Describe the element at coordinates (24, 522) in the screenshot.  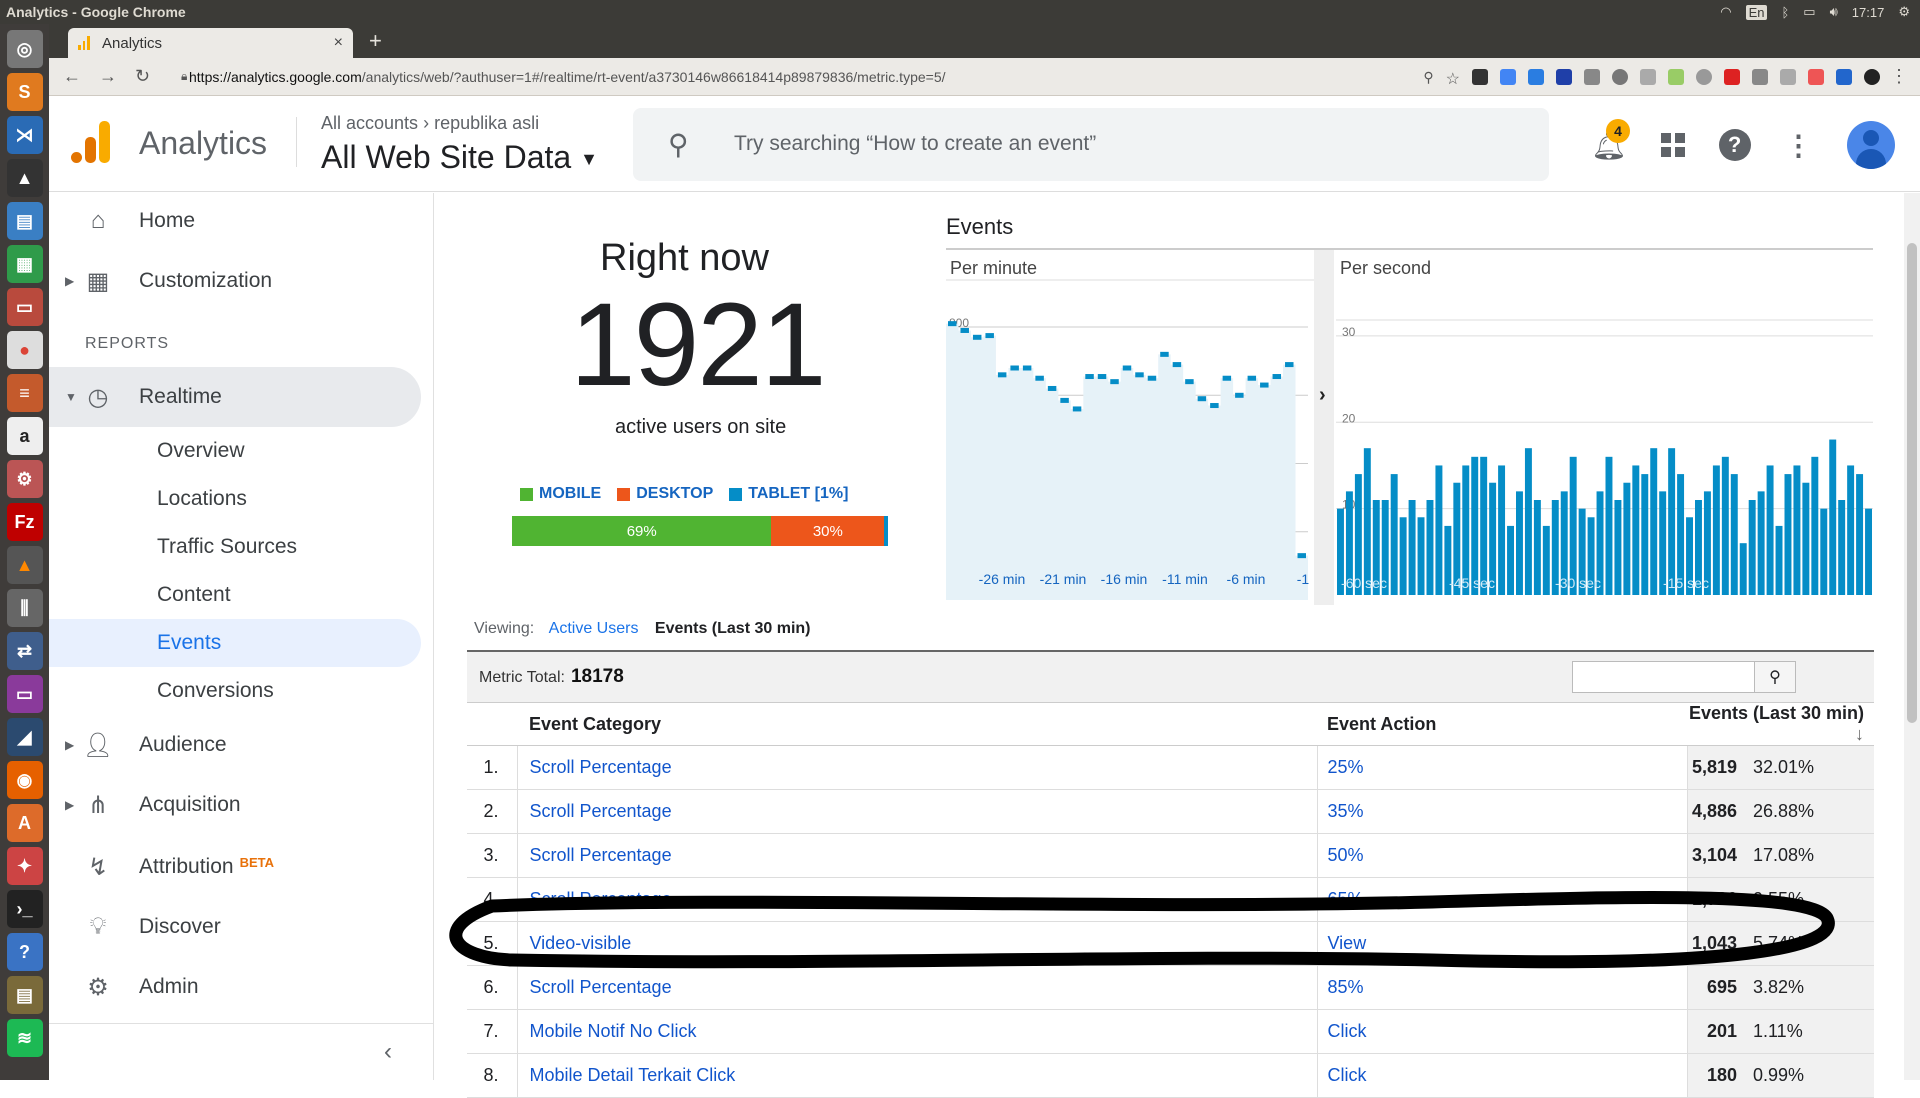
I see `filezilla-icon: Fz` at that location.